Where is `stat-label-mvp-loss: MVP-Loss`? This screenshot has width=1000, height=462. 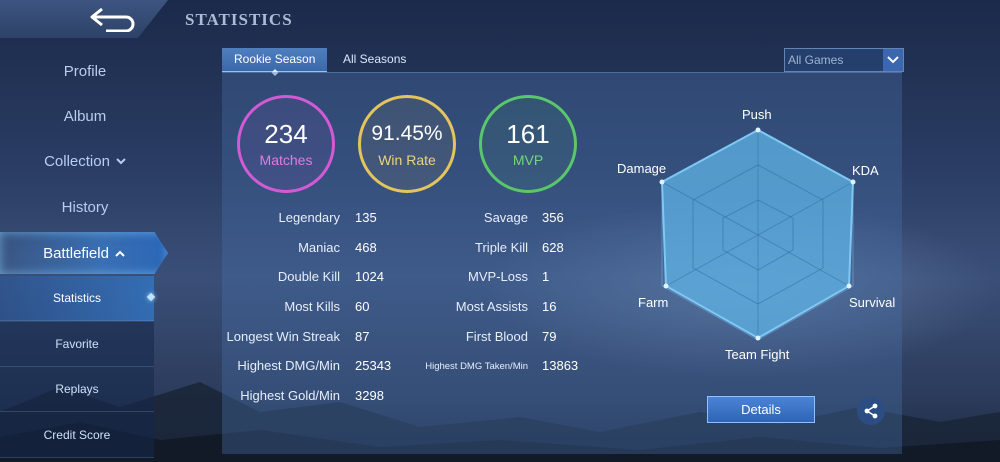 stat-label-mvp-loss: MVP-Loss is located at coordinates (498, 276).